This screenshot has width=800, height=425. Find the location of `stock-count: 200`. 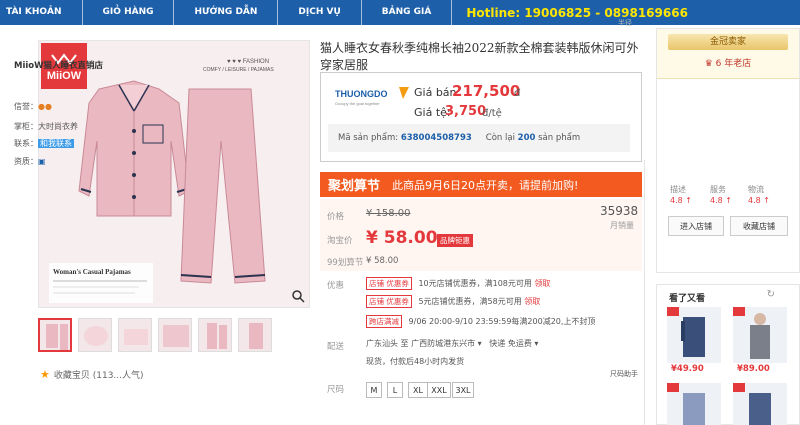

stock-count: 200 is located at coordinates (526, 138).